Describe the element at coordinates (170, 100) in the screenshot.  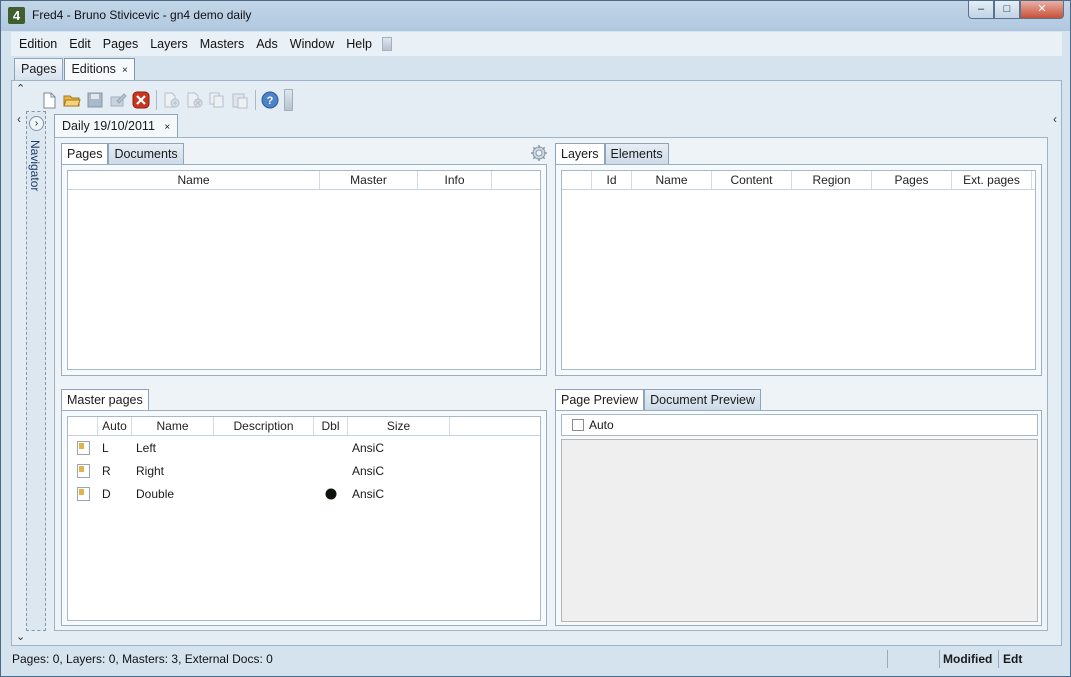
I see `add-page-icon` at that location.